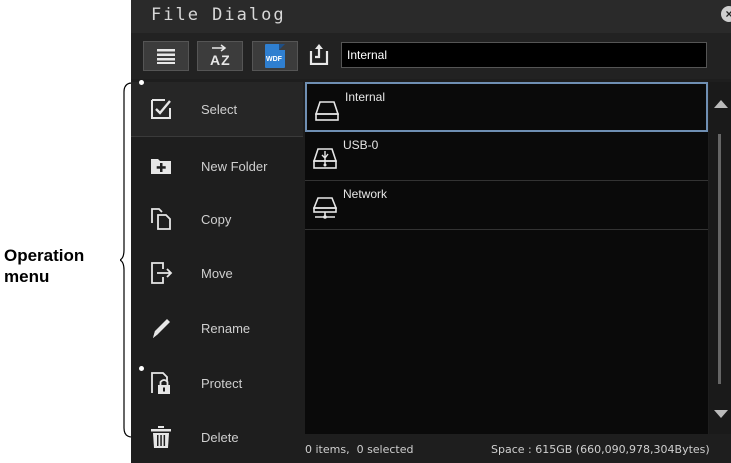 The height and width of the screenshot is (463, 731). Describe the element at coordinates (161, 437) in the screenshot. I see `trash-icon` at that location.